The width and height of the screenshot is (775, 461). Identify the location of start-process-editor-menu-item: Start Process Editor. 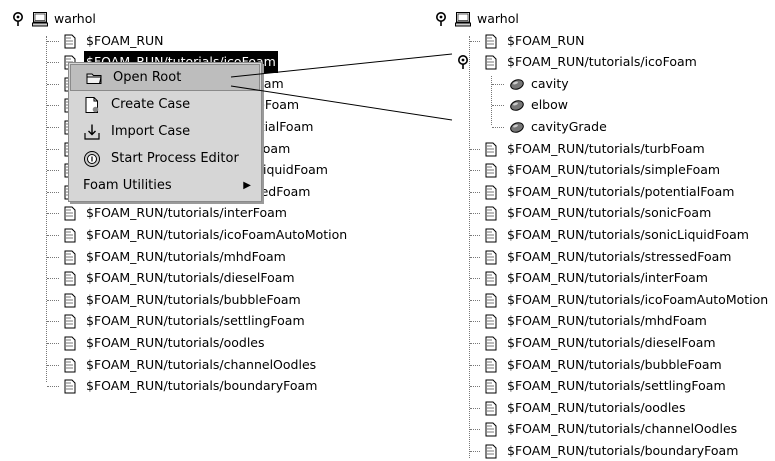
(165, 158).